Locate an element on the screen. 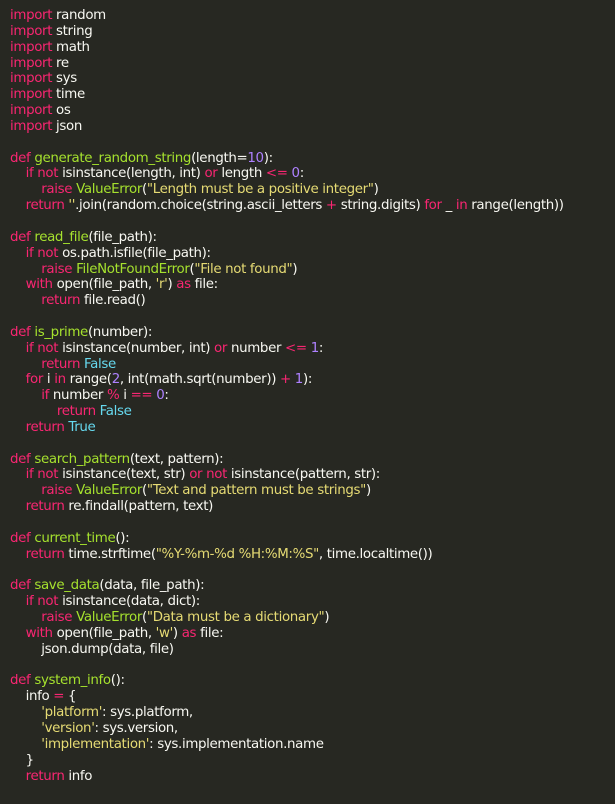  code-keyword: or not is located at coordinates (208, 475).